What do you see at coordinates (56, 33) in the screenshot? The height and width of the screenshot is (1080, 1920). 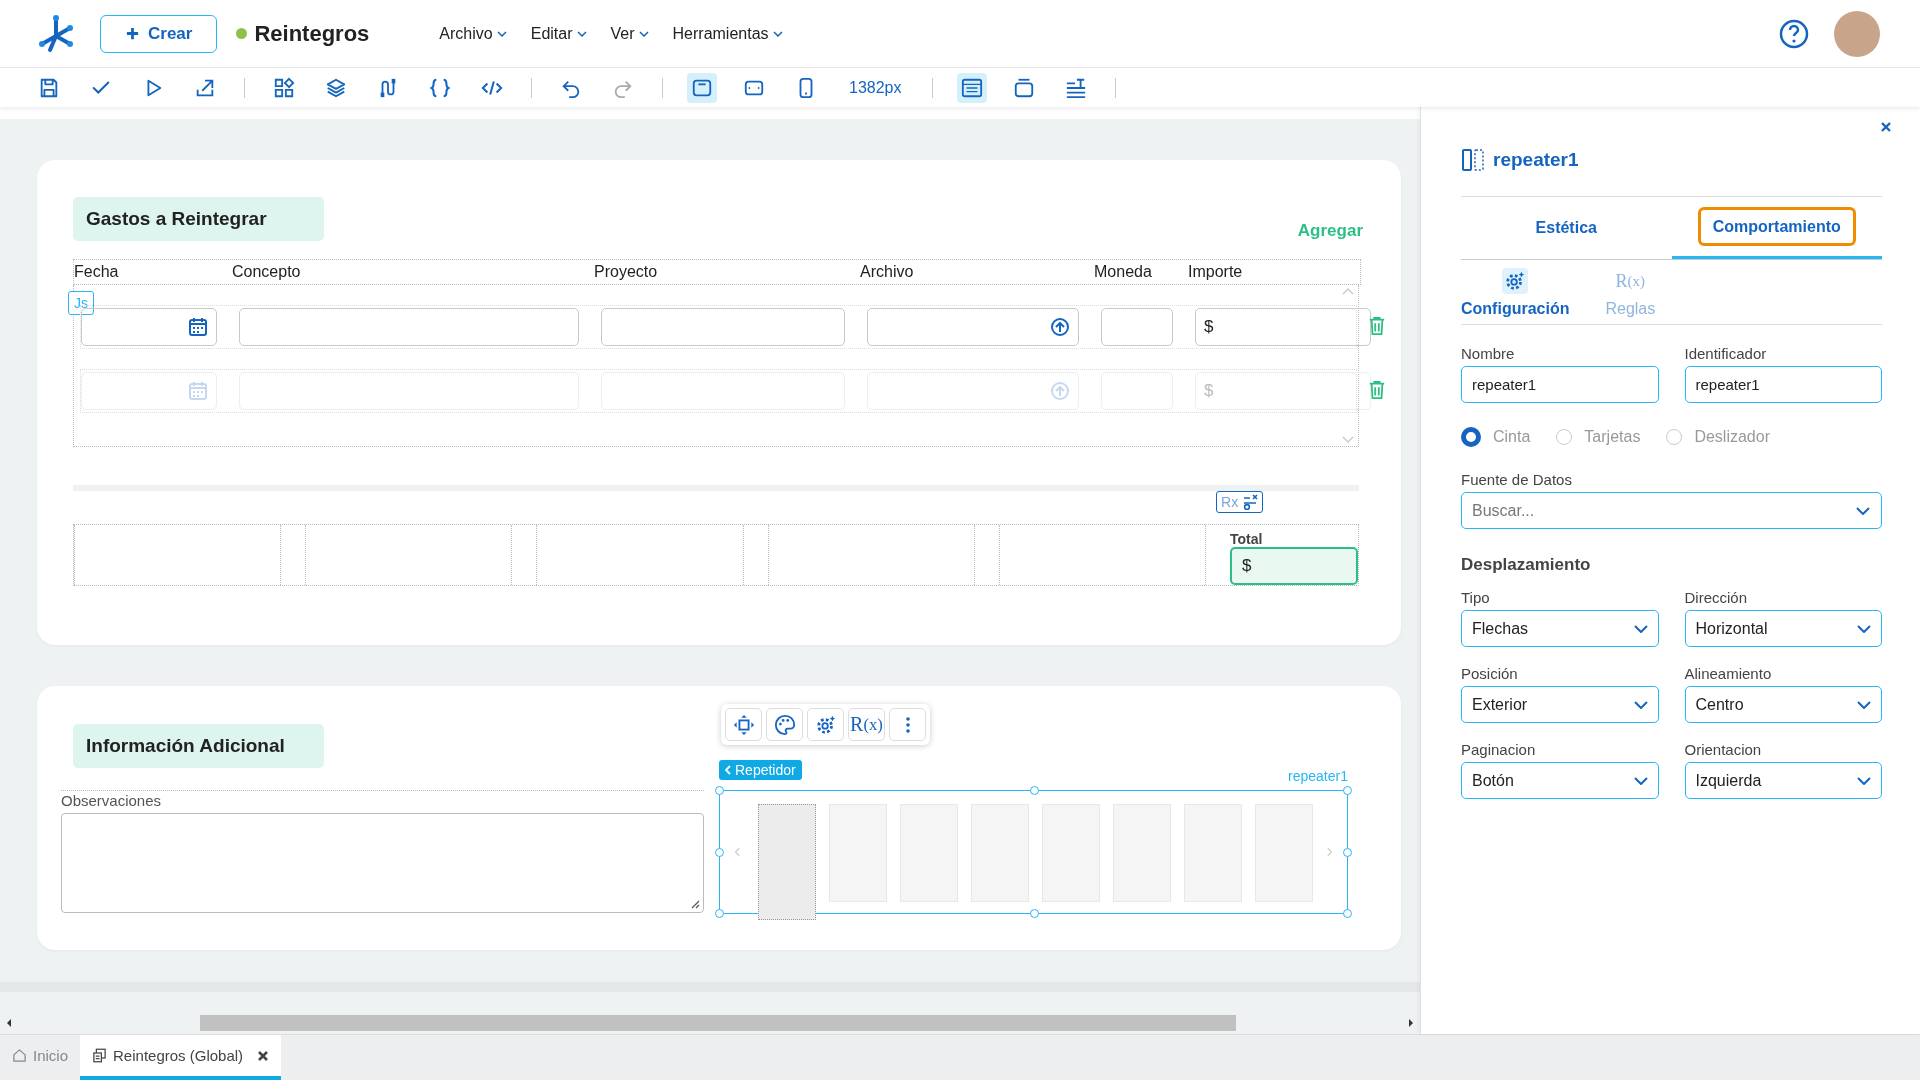 I see `logo-icon` at bounding box center [56, 33].